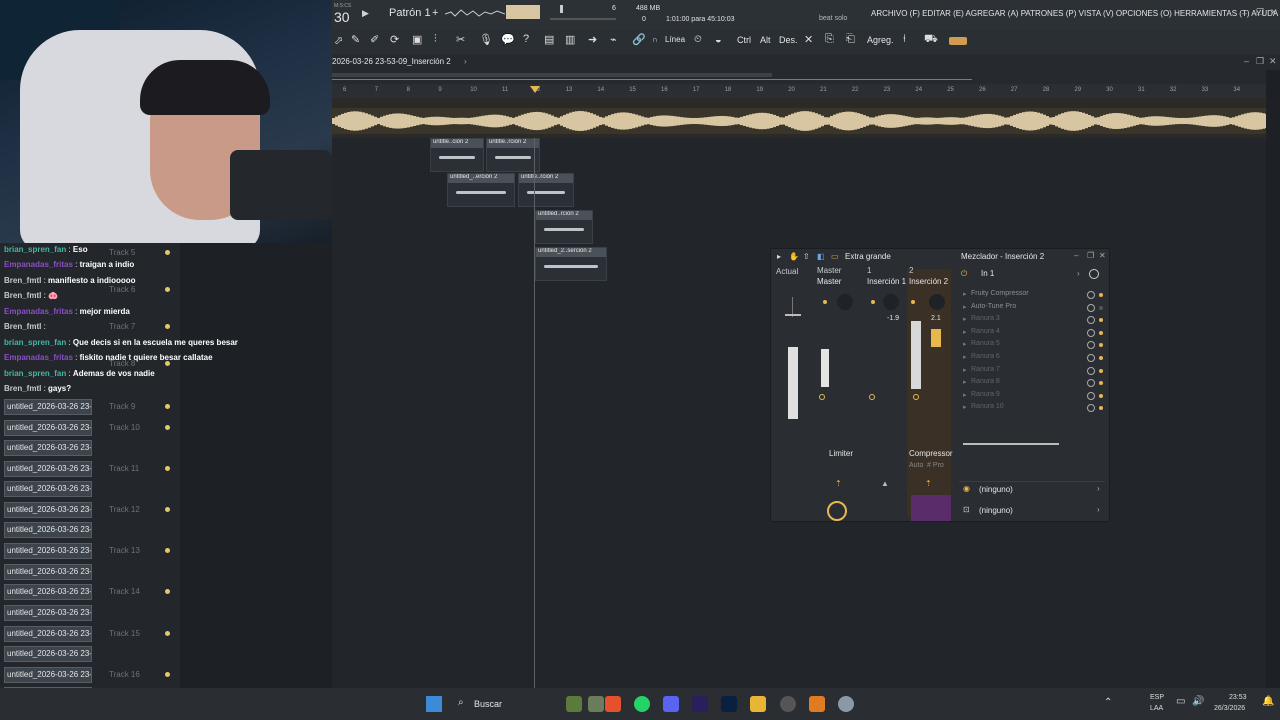  Describe the element at coordinates (765, 40) in the screenshot. I see `alt-toggle: Alt` at that location.